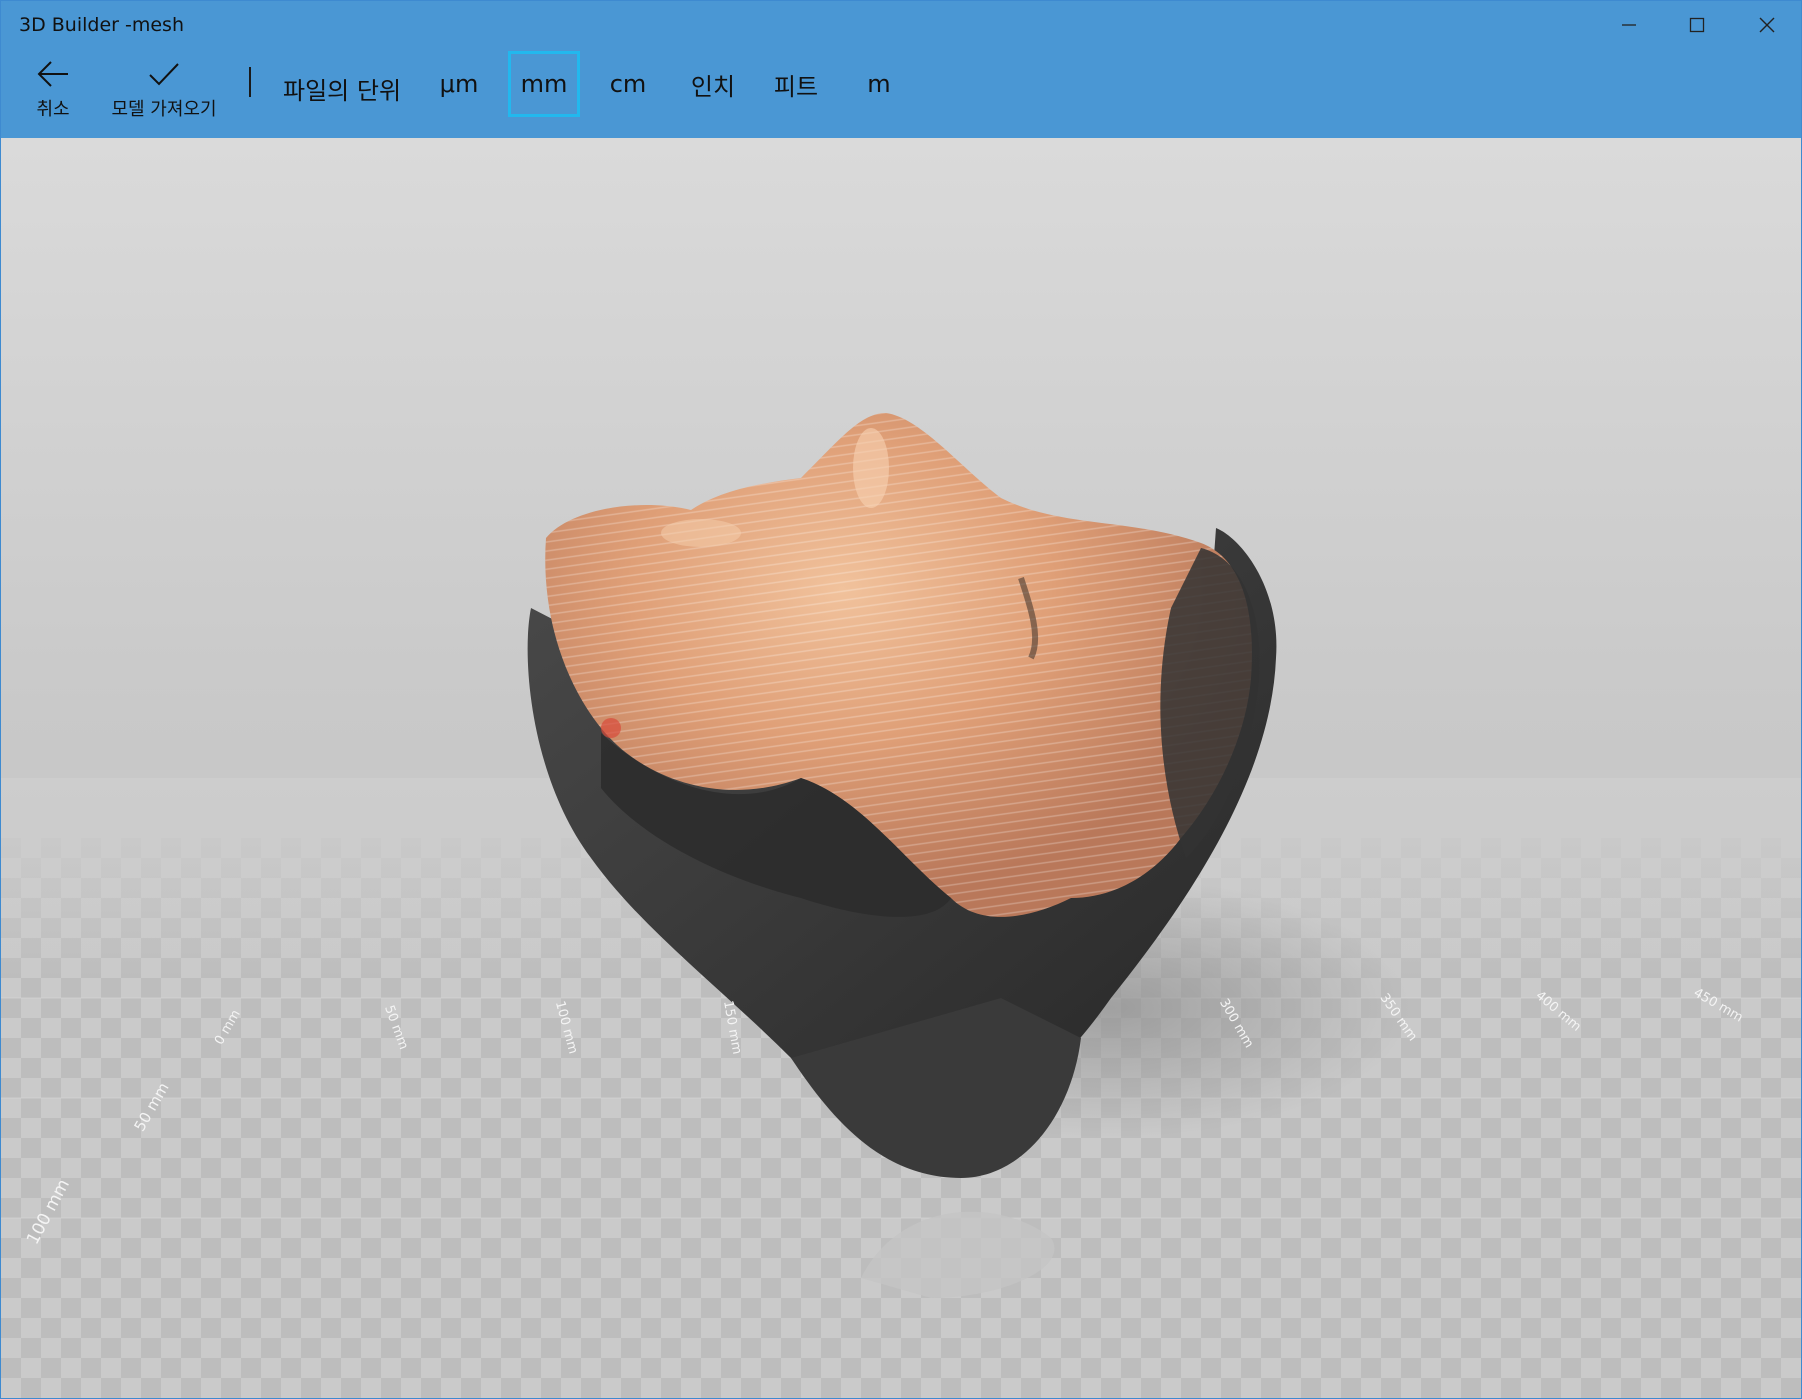 The image size is (1802, 1399). I want to click on import-model-label: 모델 가져오기, so click(164, 109).